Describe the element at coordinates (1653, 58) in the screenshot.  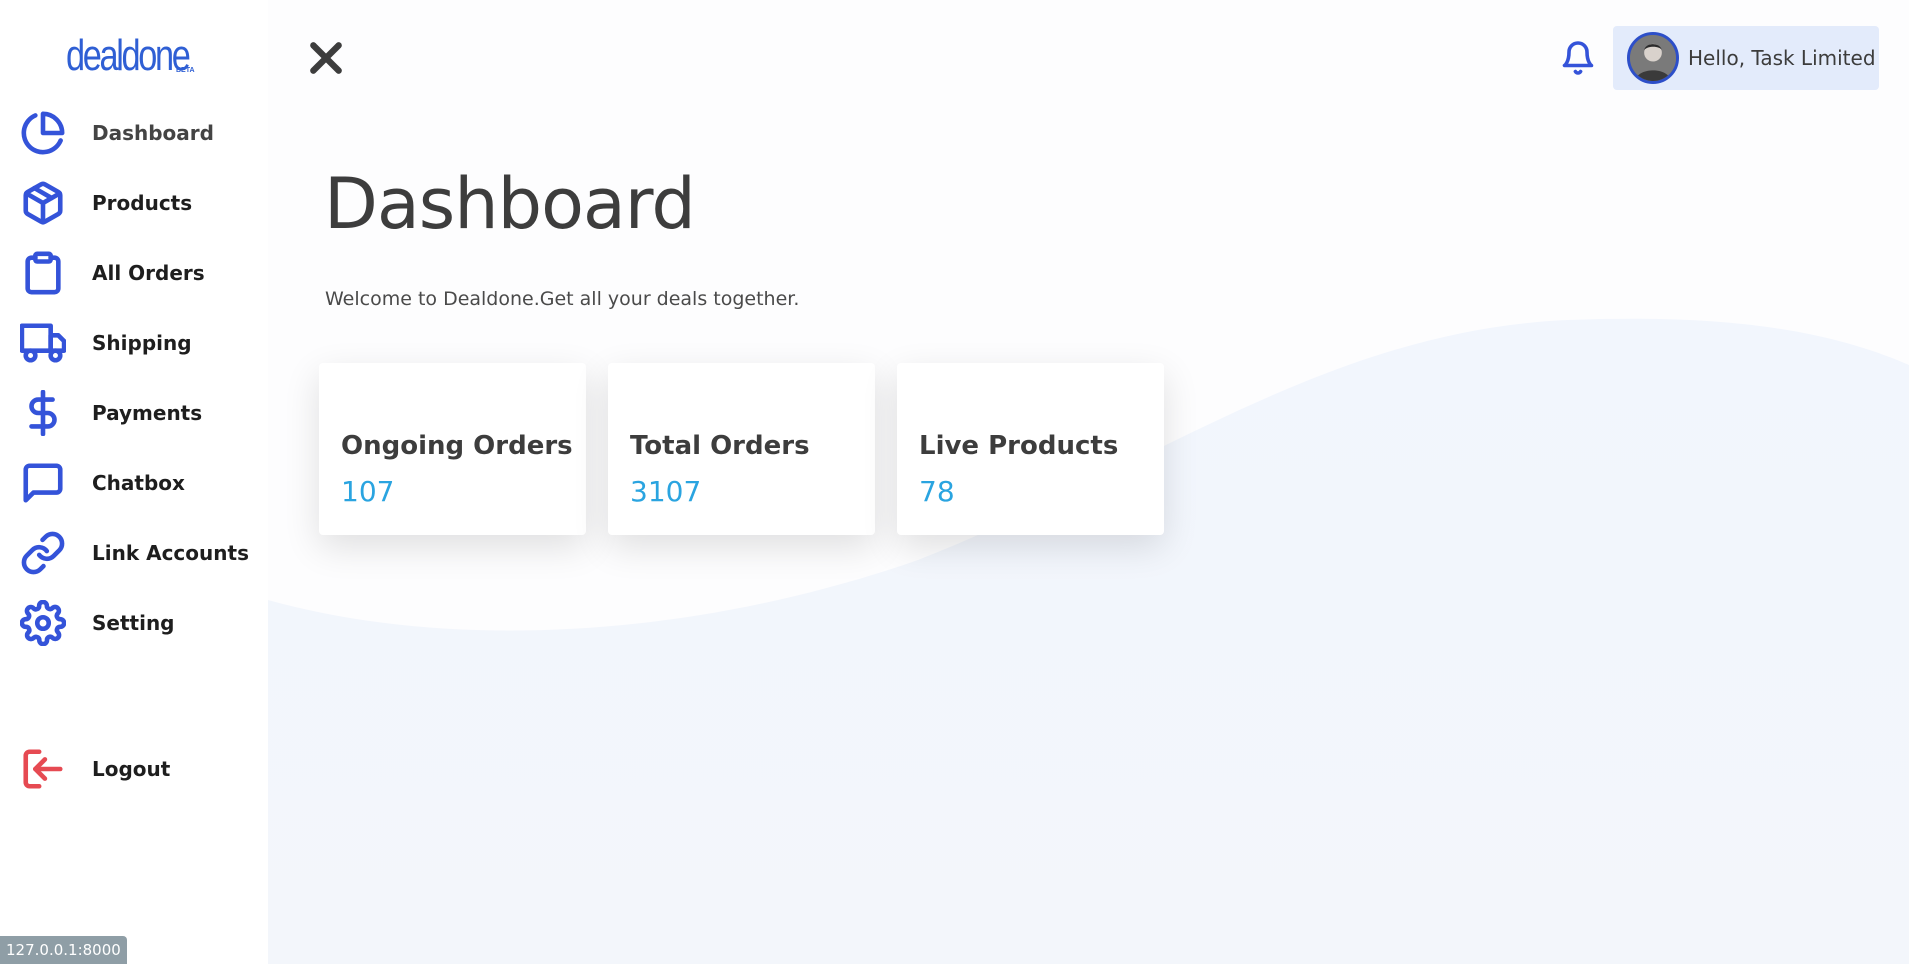
I see `avatar` at that location.